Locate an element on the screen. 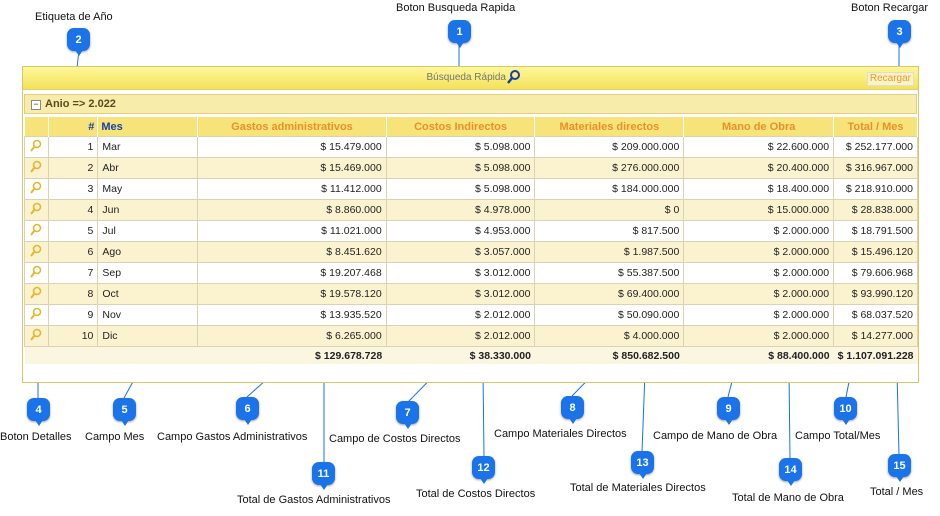 The height and width of the screenshot is (516, 940). cell-costos: $ 3.057.000 is located at coordinates (460, 252).